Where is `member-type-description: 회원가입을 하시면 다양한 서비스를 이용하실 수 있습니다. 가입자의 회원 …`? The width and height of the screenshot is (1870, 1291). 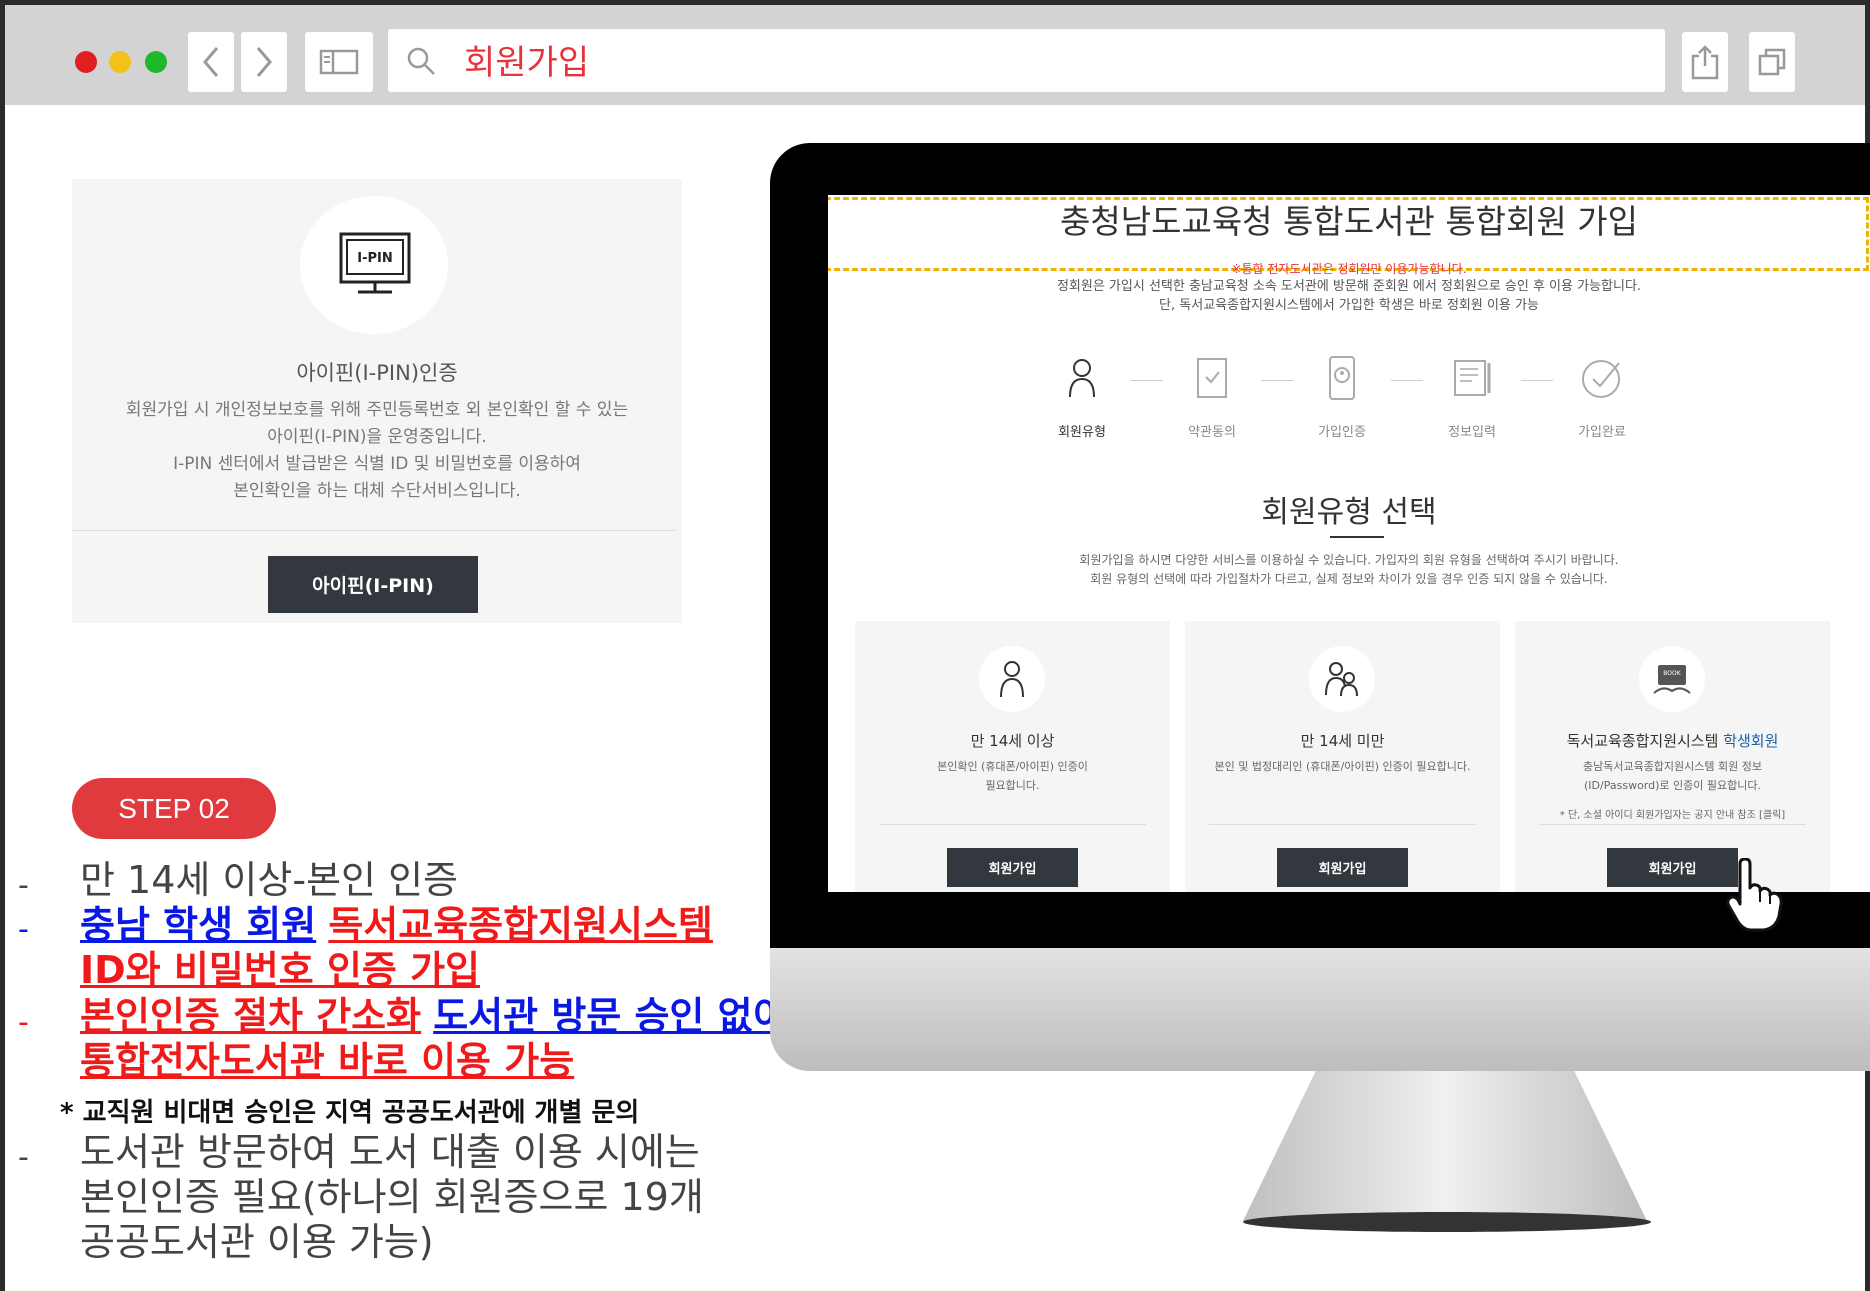 member-type-description: 회원가입을 하시면 다양한 서비스를 이용하실 수 있습니다. 가입자의 회원 … is located at coordinates (1349, 570).